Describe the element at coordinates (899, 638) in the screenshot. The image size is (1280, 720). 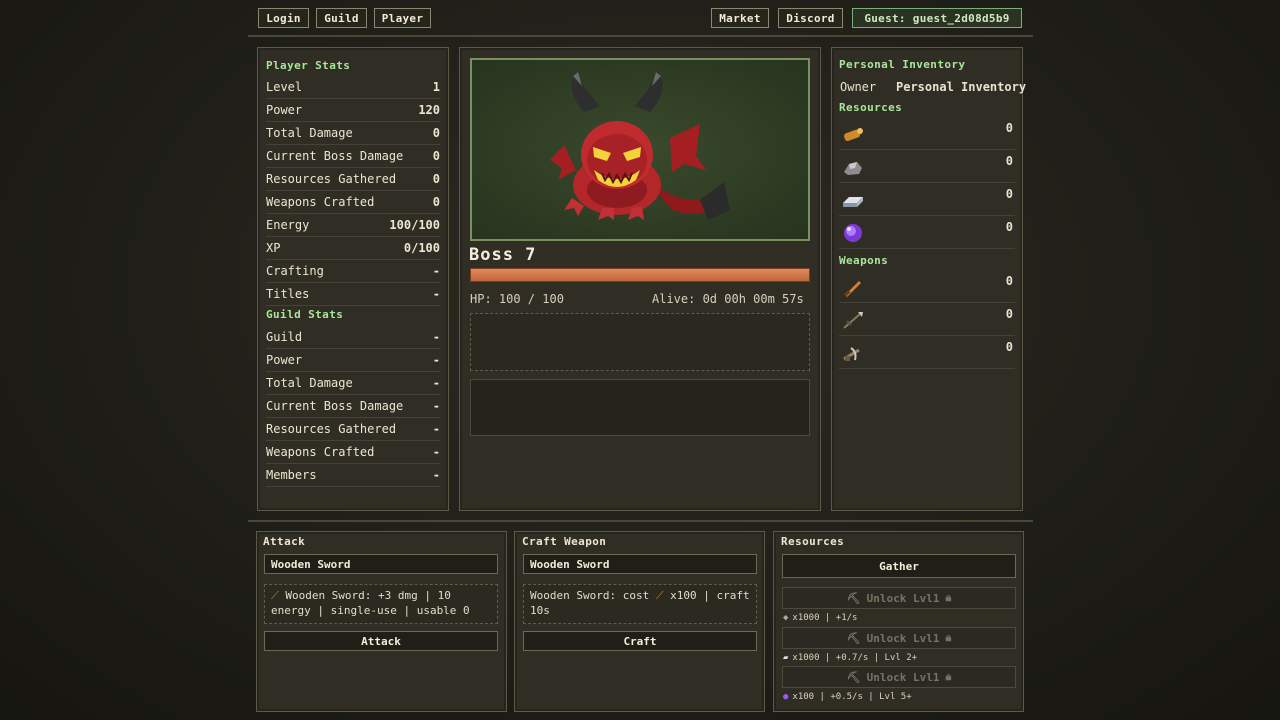
I see `unlock-iron-button: ⛏ Unlock Lvl1 🔒︎` at that location.